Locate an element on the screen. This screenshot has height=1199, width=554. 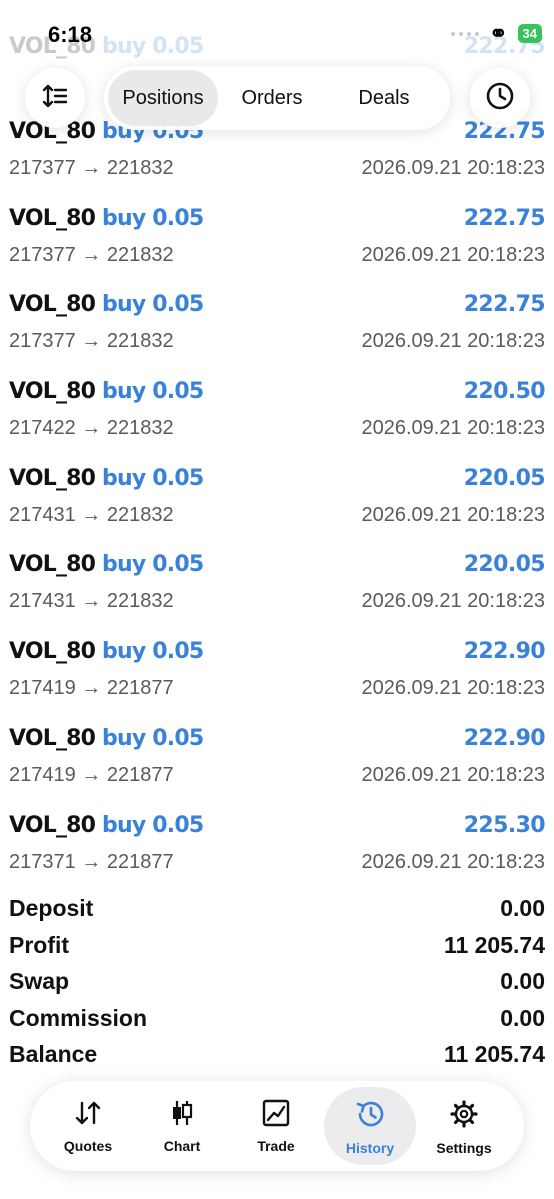
summary-row: Balance 11 205.74 is located at coordinates (277, 1057).